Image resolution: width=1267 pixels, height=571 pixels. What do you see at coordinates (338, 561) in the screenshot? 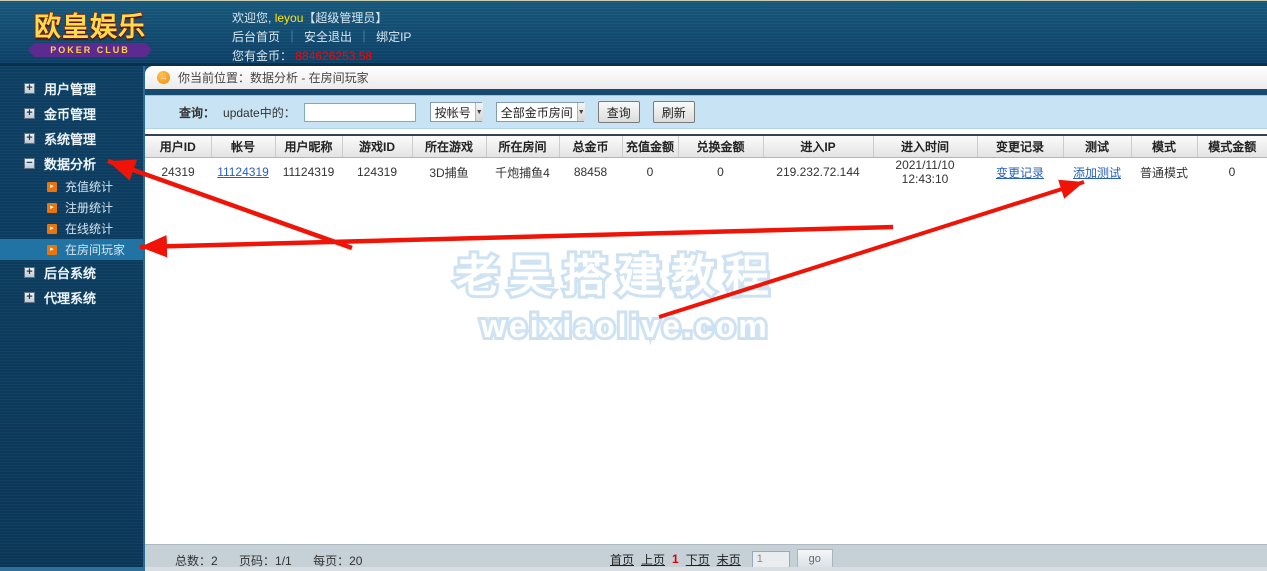
I see `stat-per-page: 每页：20` at bounding box center [338, 561].